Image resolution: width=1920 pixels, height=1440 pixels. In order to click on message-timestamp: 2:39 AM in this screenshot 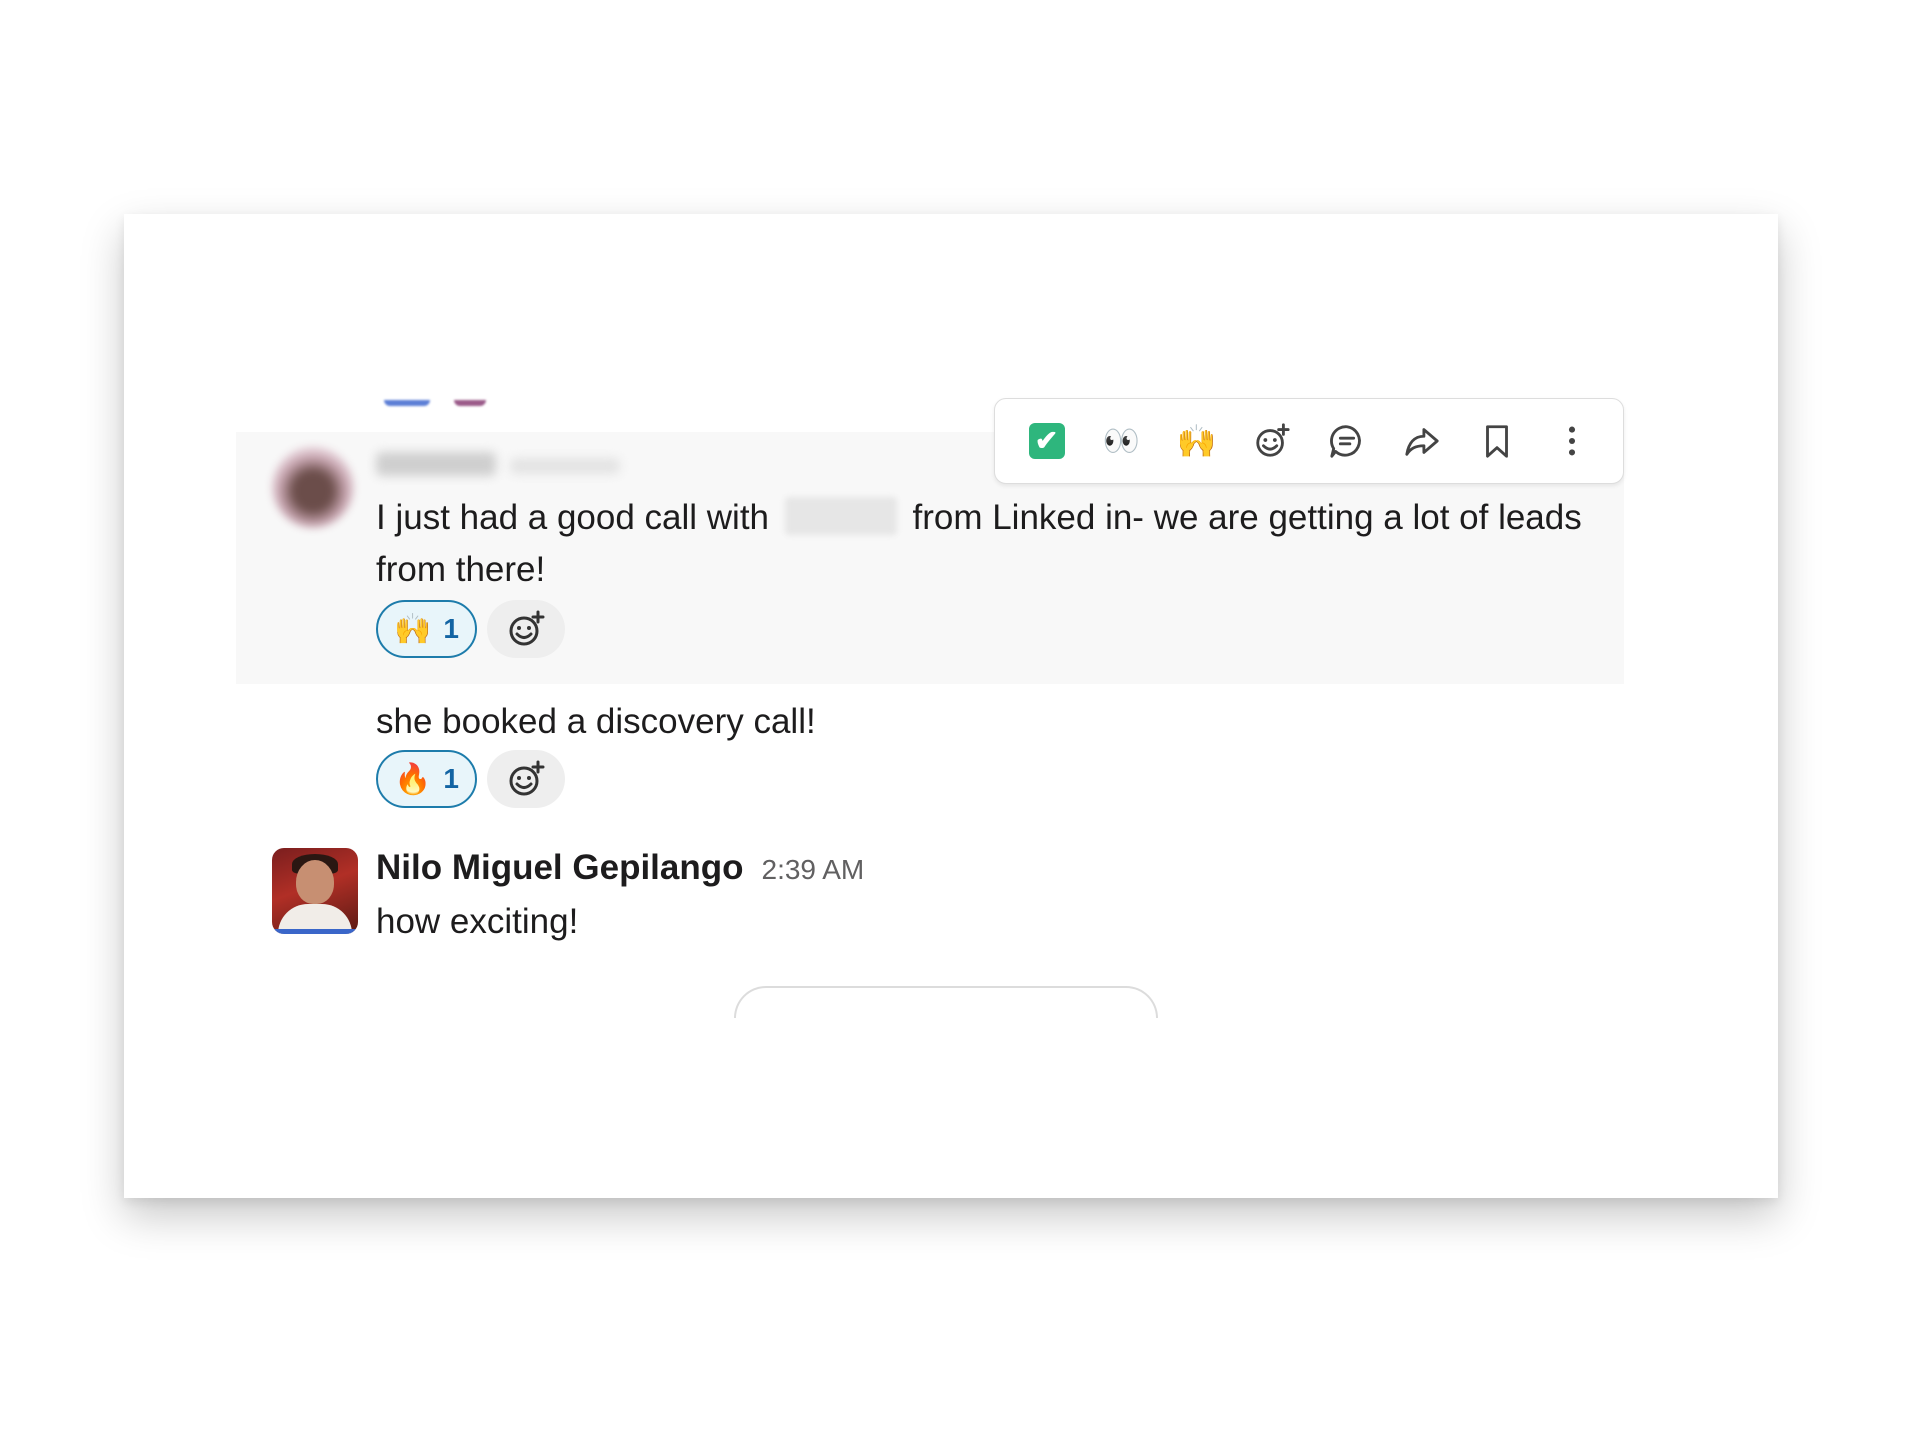, I will do `click(813, 870)`.